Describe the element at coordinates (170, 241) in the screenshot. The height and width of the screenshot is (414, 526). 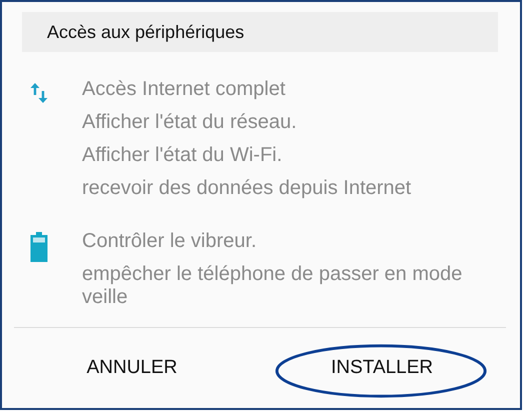
I see `permission-text: Contrôler le vibreur.` at that location.